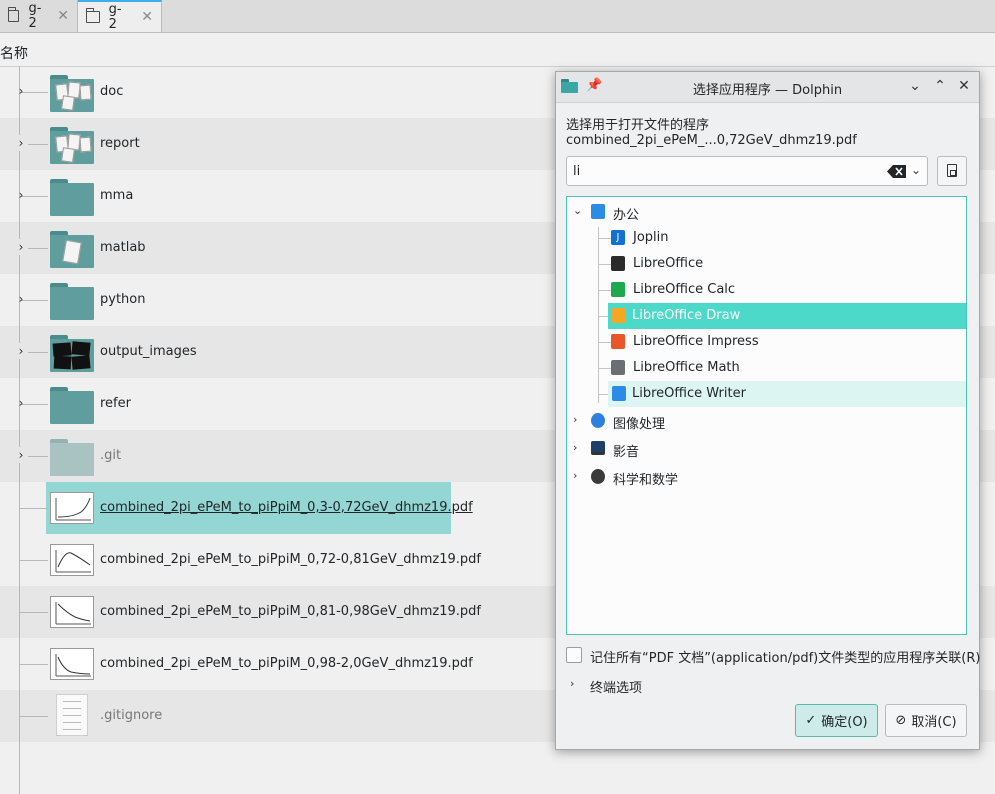  What do you see at coordinates (696, 341) in the screenshot?
I see `app-label: LibreOffice Impress` at bounding box center [696, 341].